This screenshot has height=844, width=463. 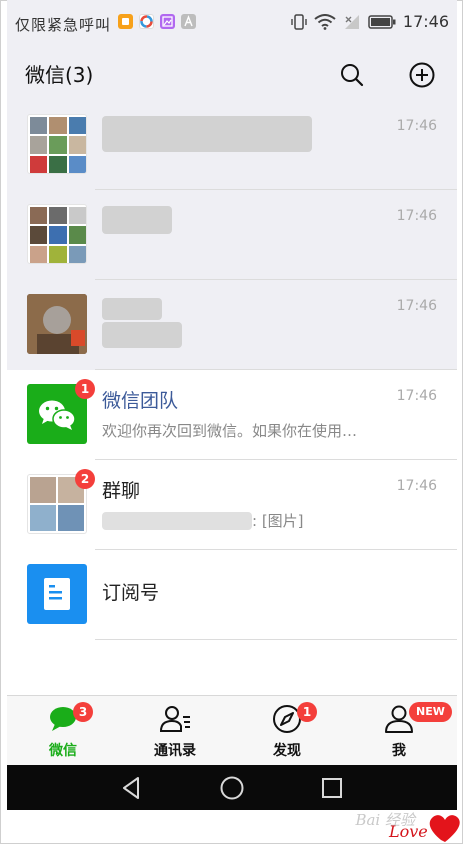 What do you see at coordinates (63, 751) in the screenshot?
I see `tab-label: 微信` at bounding box center [63, 751].